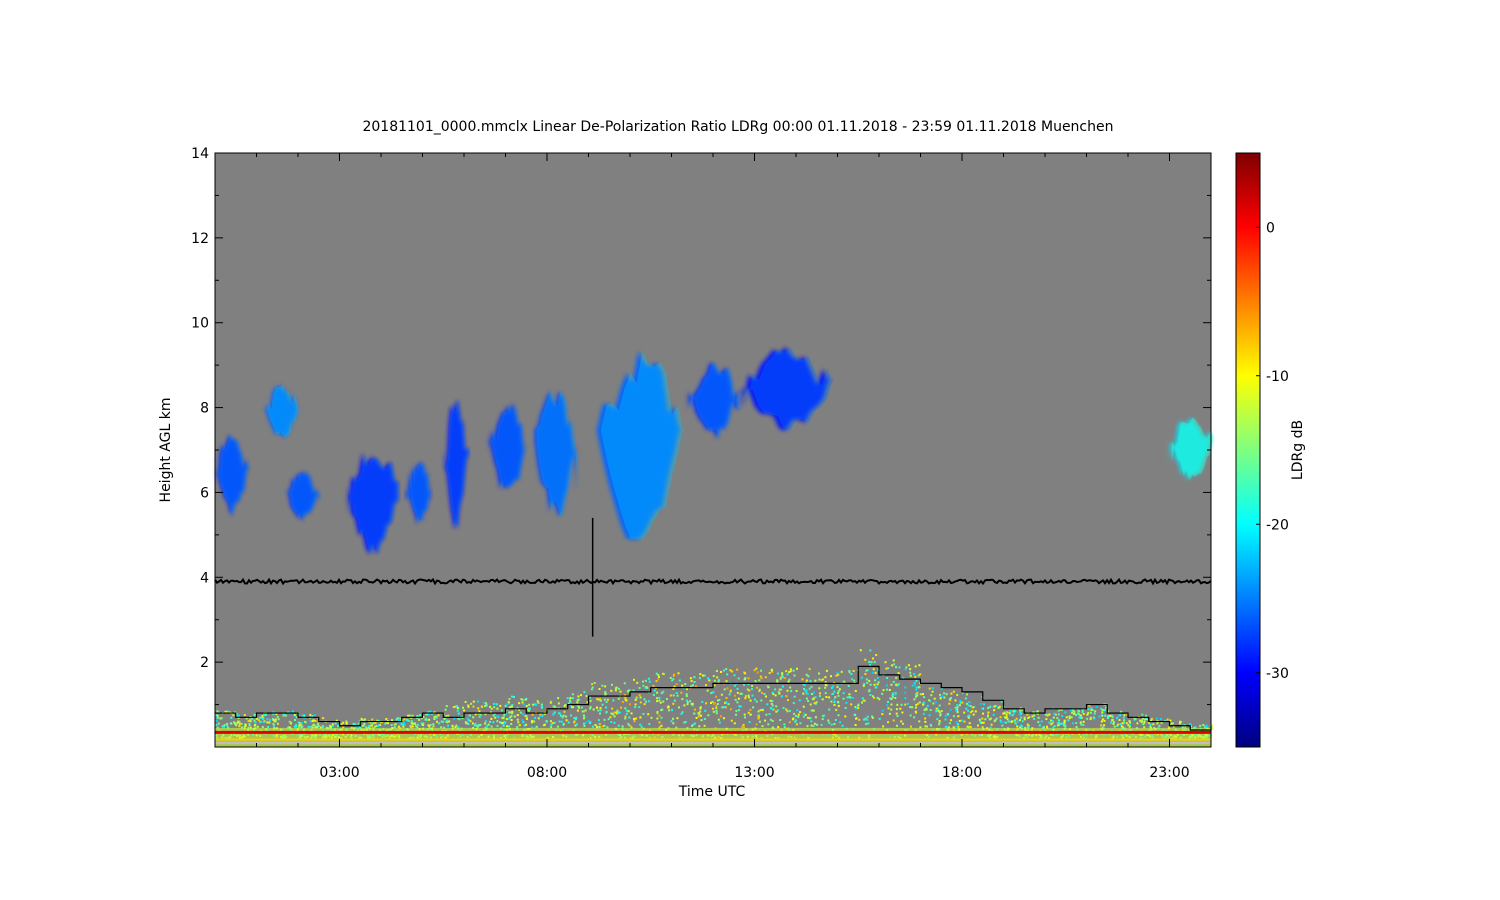 The image size is (1500, 900). What do you see at coordinates (1298, 450) in the screenshot?
I see `colorbar-label: LDRg dB` at bounding box center [1298, 450].